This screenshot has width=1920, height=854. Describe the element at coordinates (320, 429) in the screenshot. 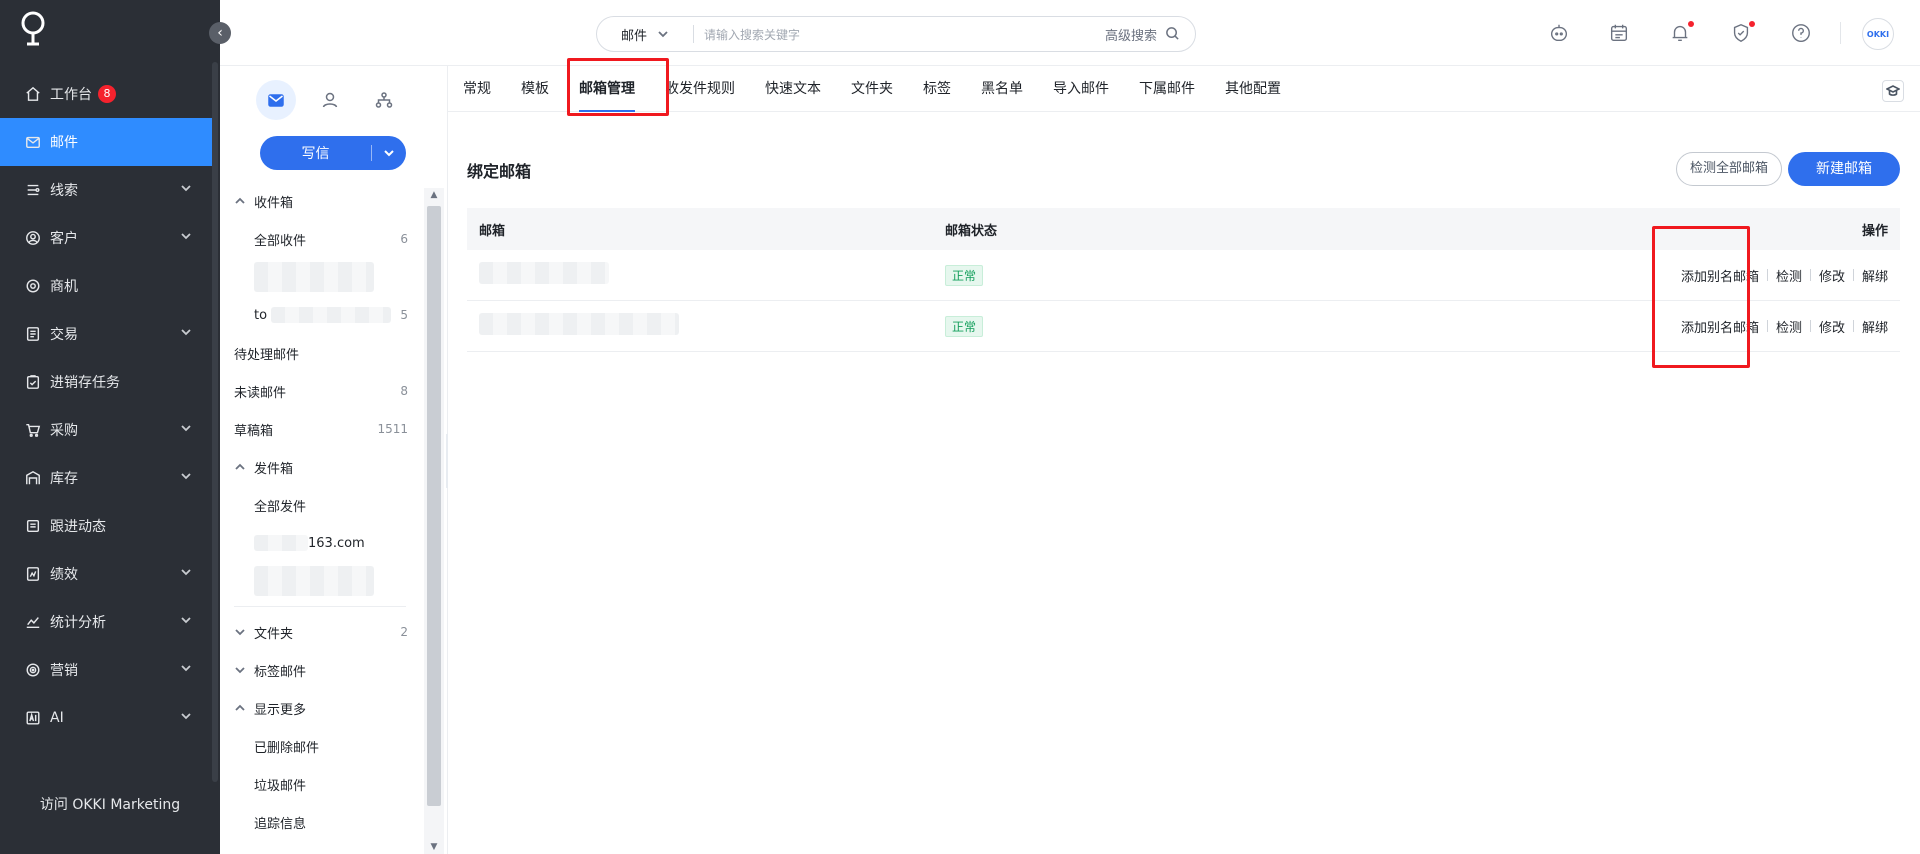

I see `folder-item: 草稿箱 1511` at that location.